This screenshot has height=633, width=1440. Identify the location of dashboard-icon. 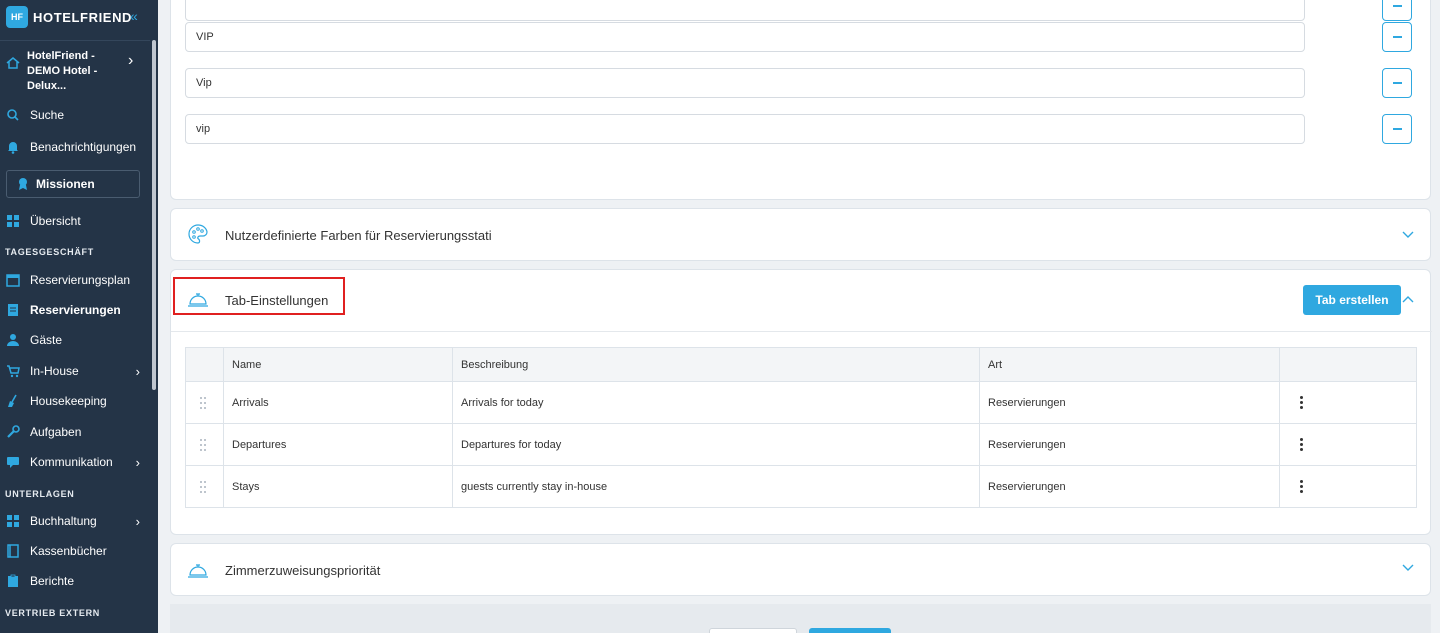
(13, 221).